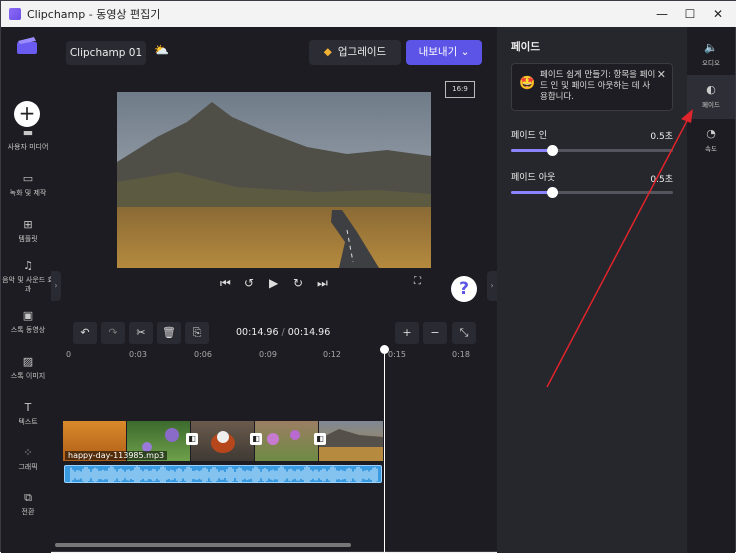 The height and width of the screenshot is (553, 736). I want to click on fade-out-label: 페이드 아웃, so click(533, 178).